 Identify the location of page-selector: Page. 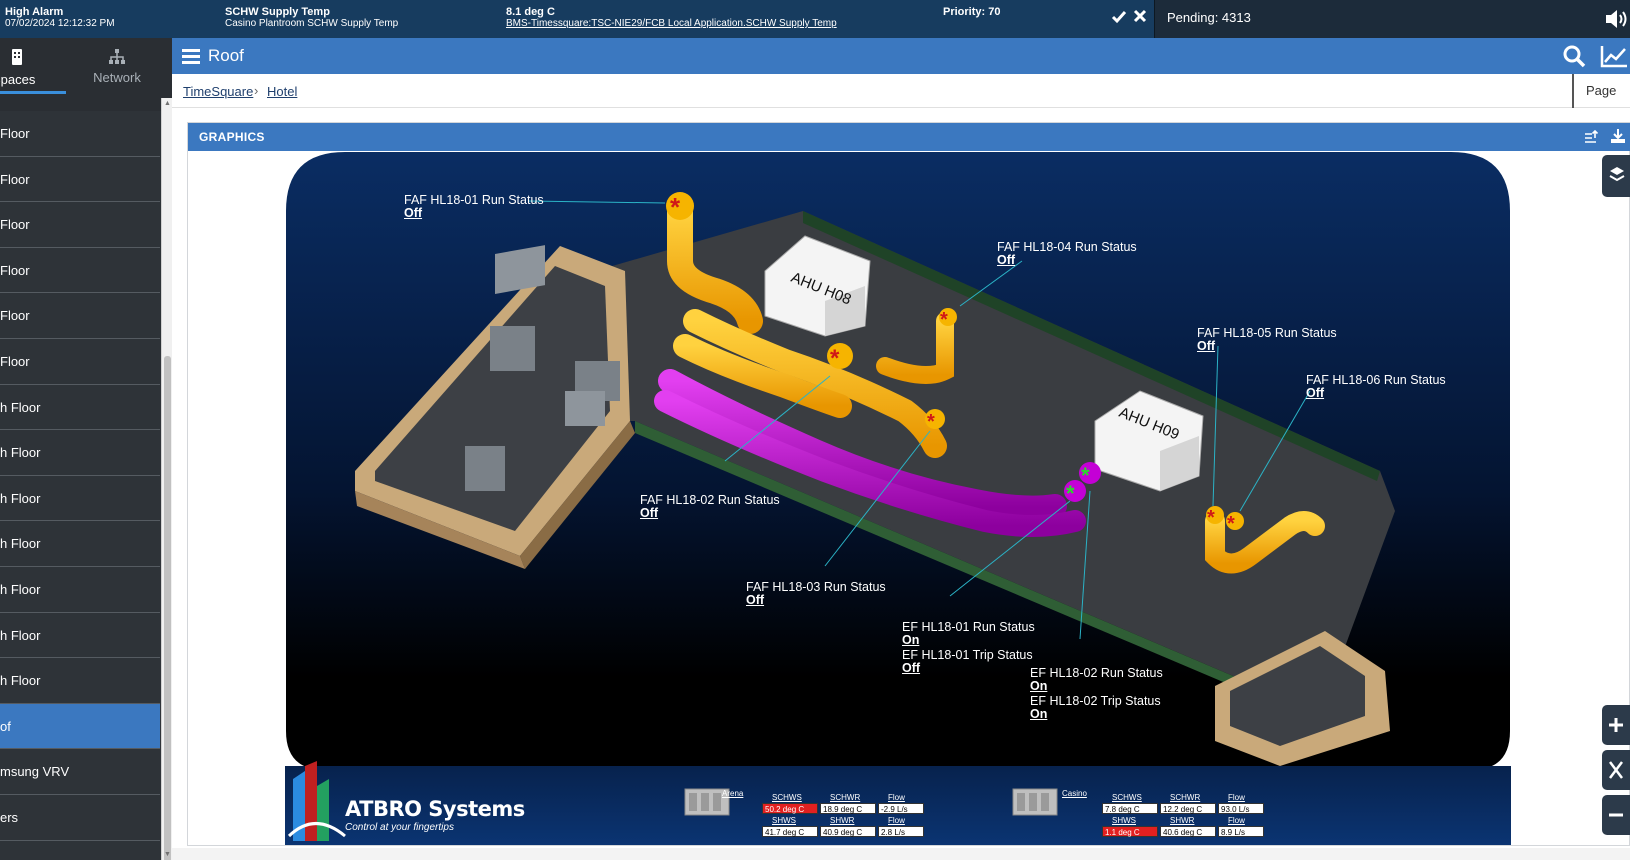
(1594, 91).